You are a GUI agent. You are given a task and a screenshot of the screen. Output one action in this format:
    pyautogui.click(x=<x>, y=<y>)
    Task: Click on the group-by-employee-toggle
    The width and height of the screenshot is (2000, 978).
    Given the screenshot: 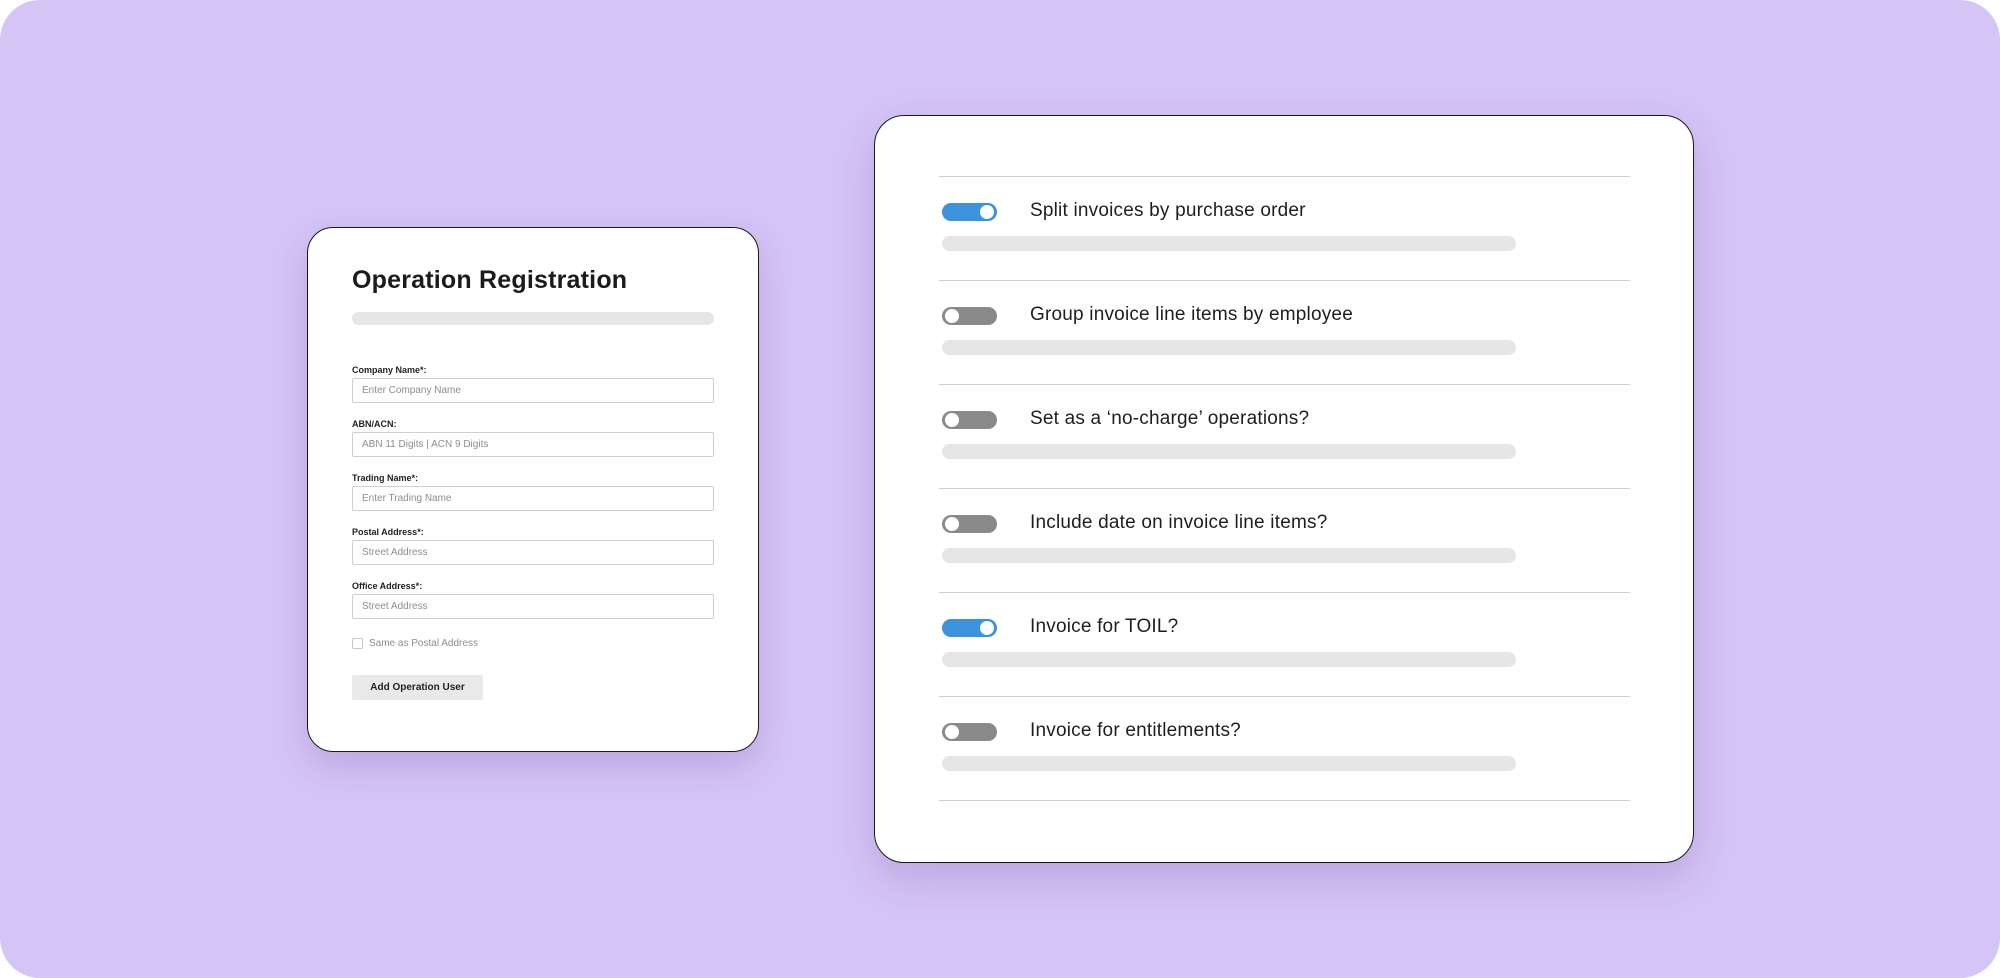 What is the action you would take?
    pyautogui.click(x=969, y=316)
    